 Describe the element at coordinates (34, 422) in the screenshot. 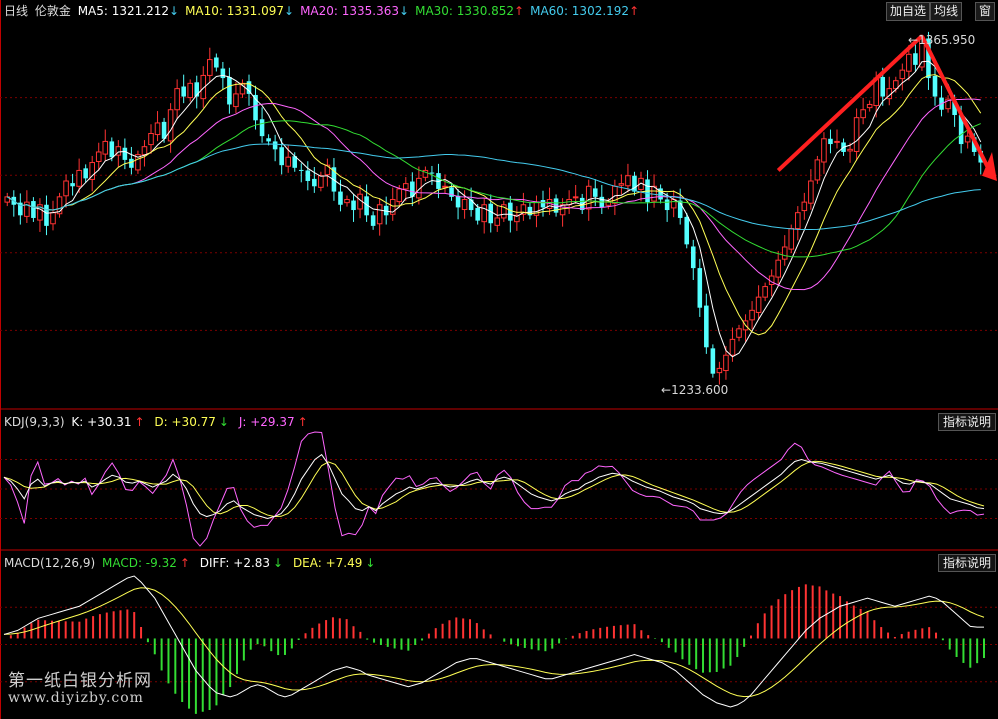

I see `kdj-title: KDJ(9,3,3)` at that location.